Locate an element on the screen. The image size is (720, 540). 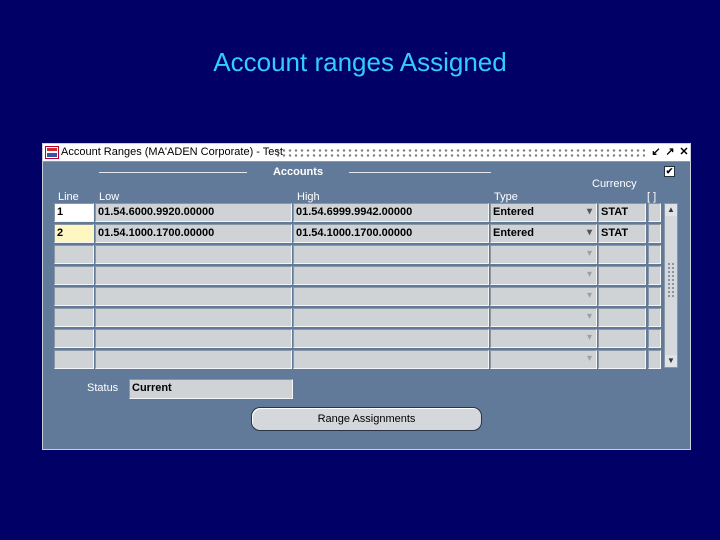
range-assignments-button: Range Assignments is located at coordinates (366, 419).